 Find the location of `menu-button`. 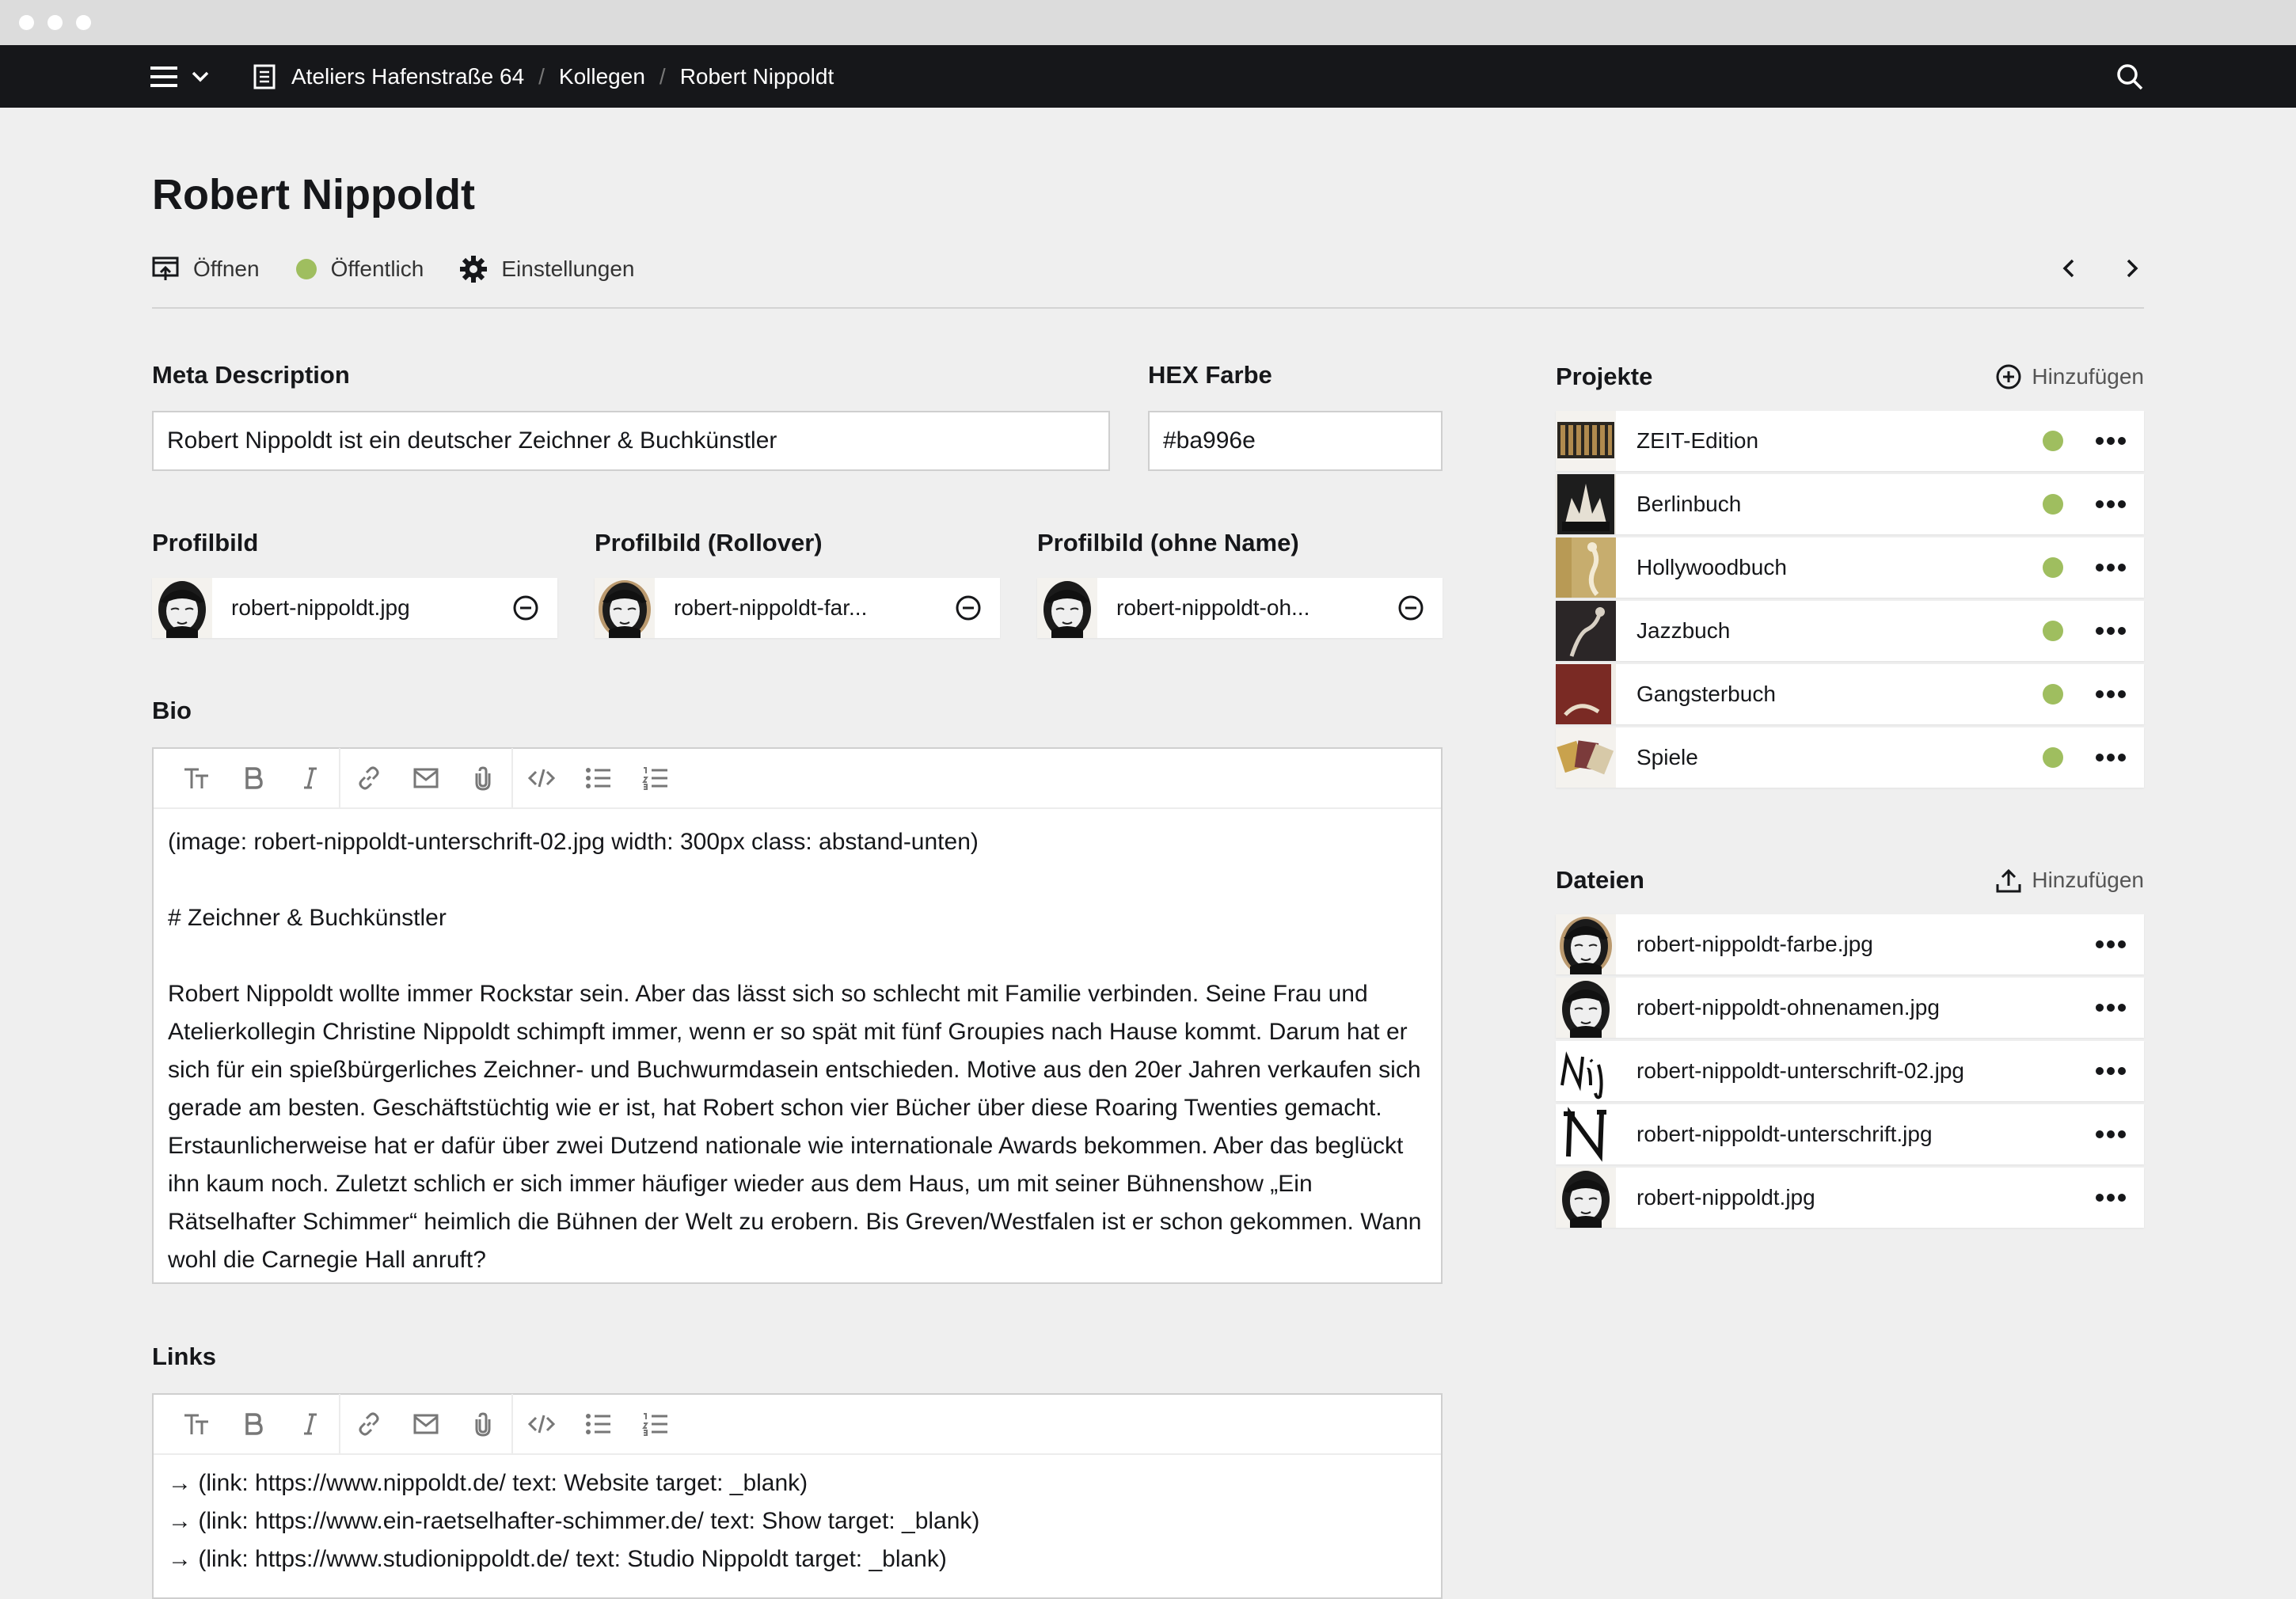

menu-button is located at coordinates (179, 76).